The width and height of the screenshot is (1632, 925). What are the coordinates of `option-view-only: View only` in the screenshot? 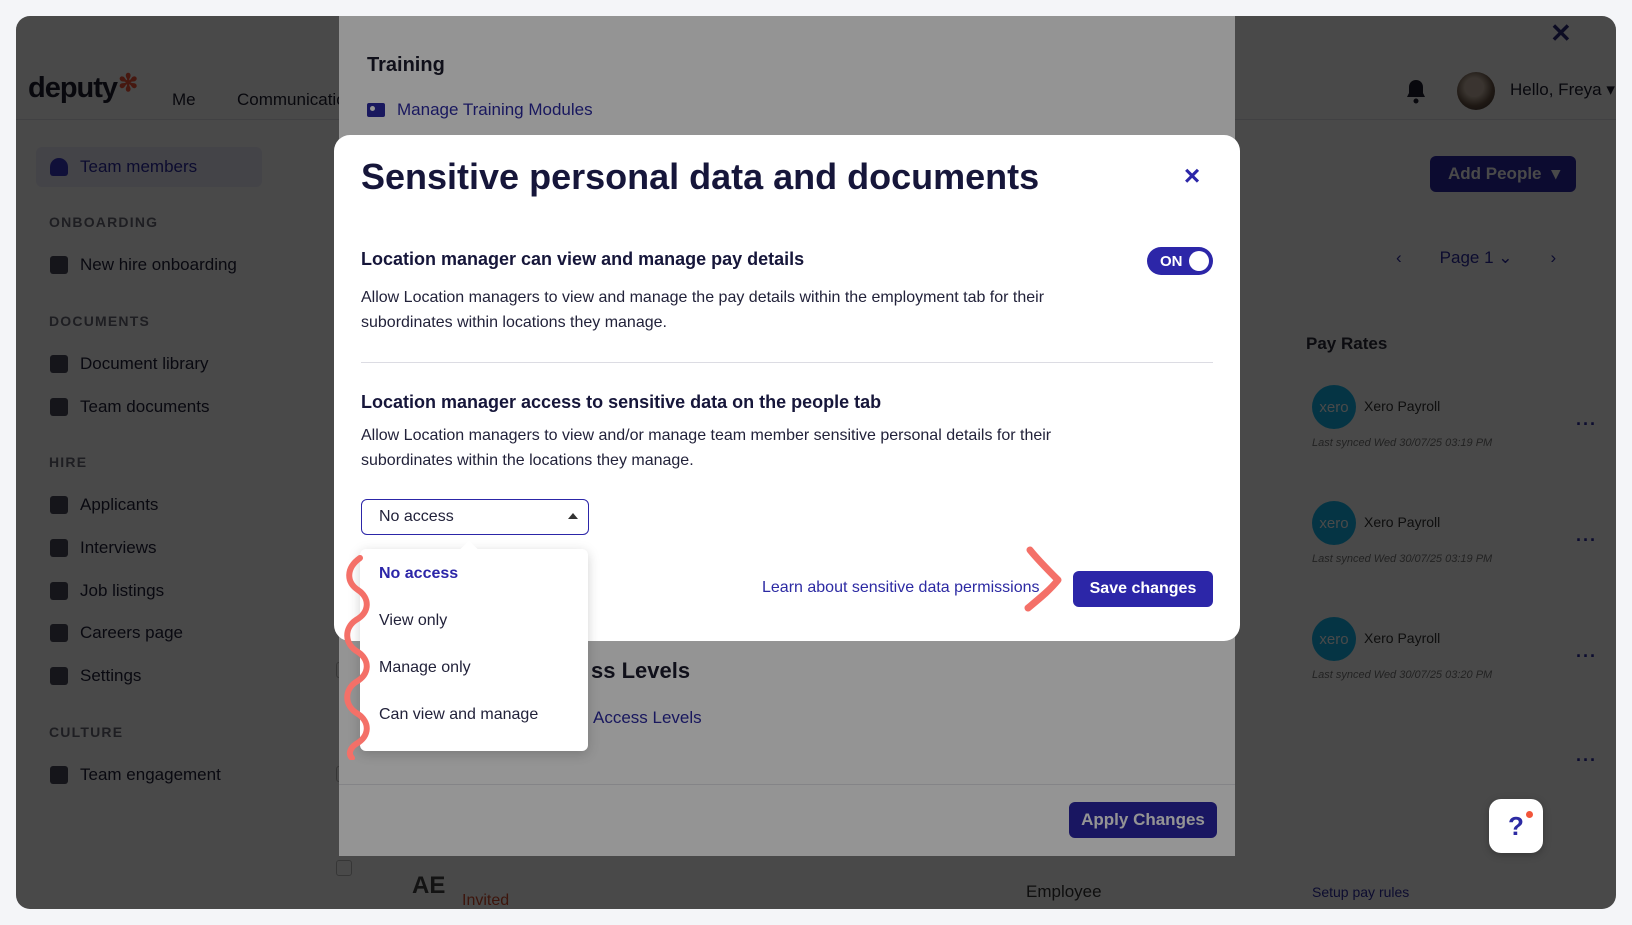 It's located at (413, 621).